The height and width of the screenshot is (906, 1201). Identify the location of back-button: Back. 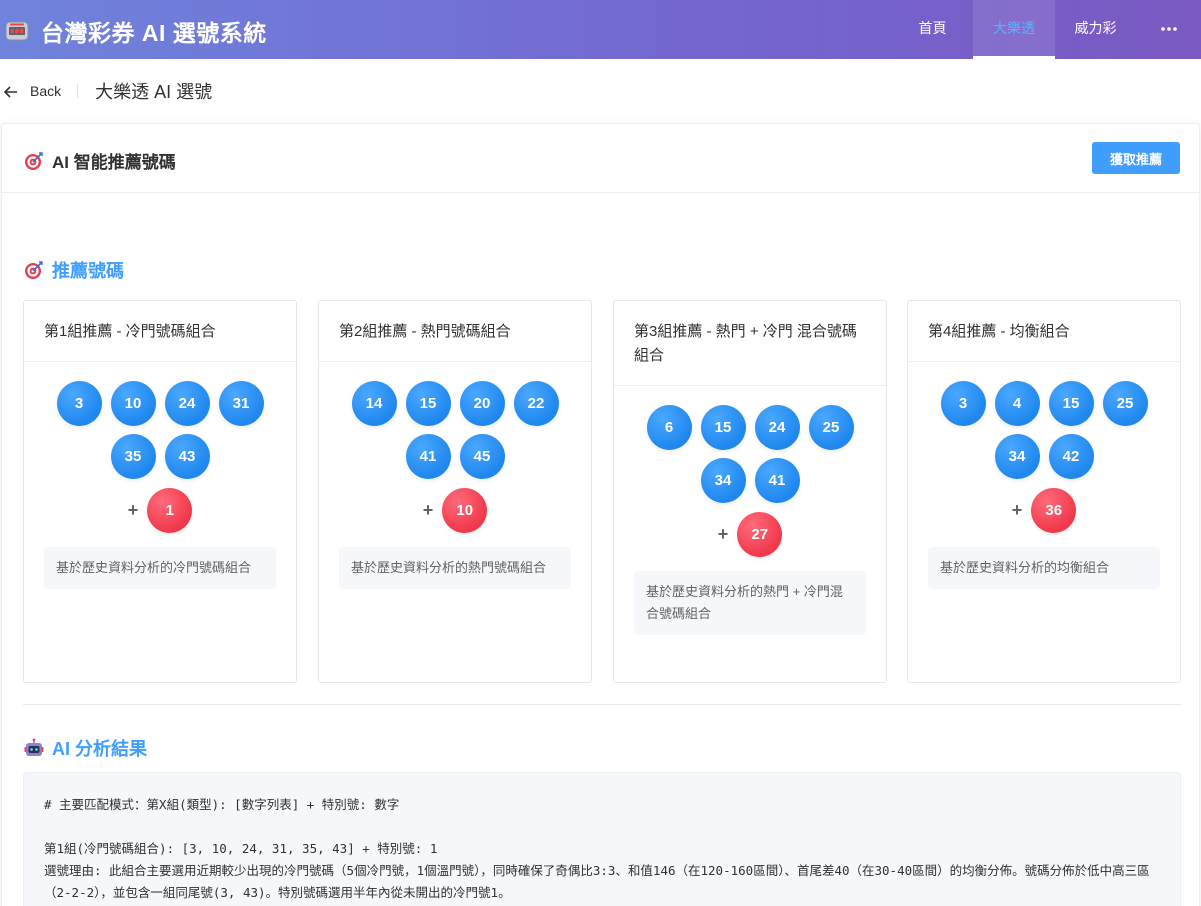
(32, 91).